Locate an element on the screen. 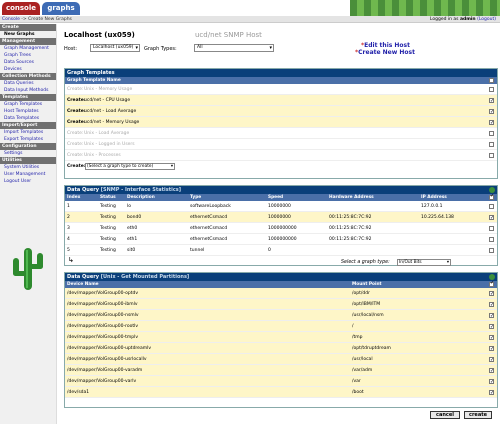  partition-row: /dev/mapper/VolGroup00-optdv/opt/ddr is located at coordinates (281, 294).